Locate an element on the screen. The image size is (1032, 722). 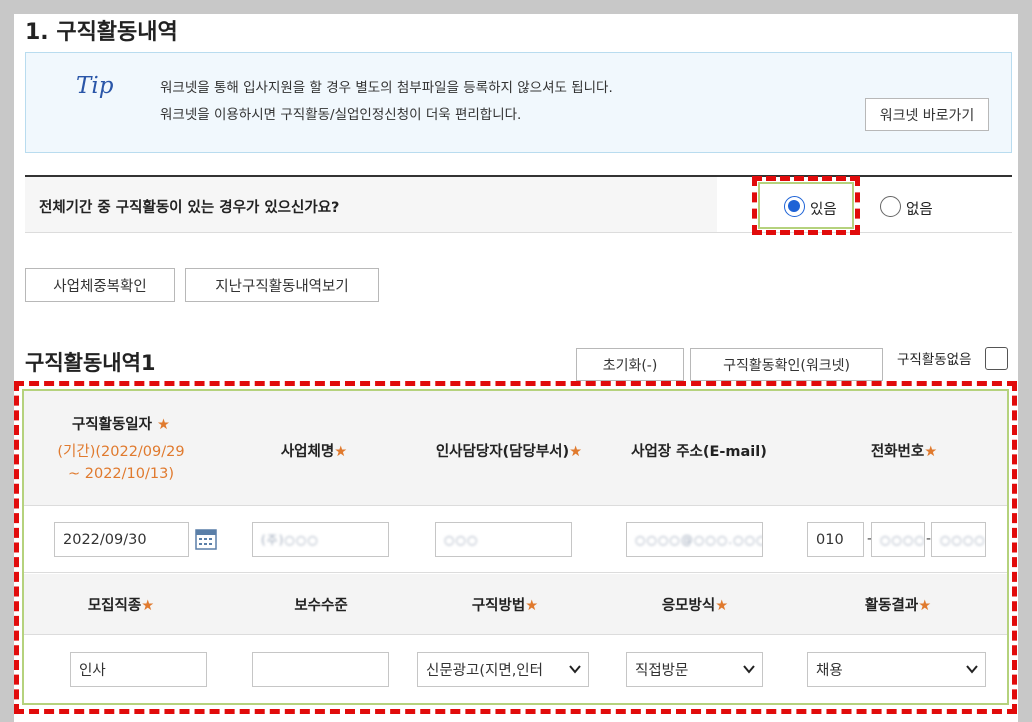
tip-text-line2: 워크넷을 이용하시면 구직활동/실업인정신청이 더욱 편리합니다. is located at coordinates (341, 115).